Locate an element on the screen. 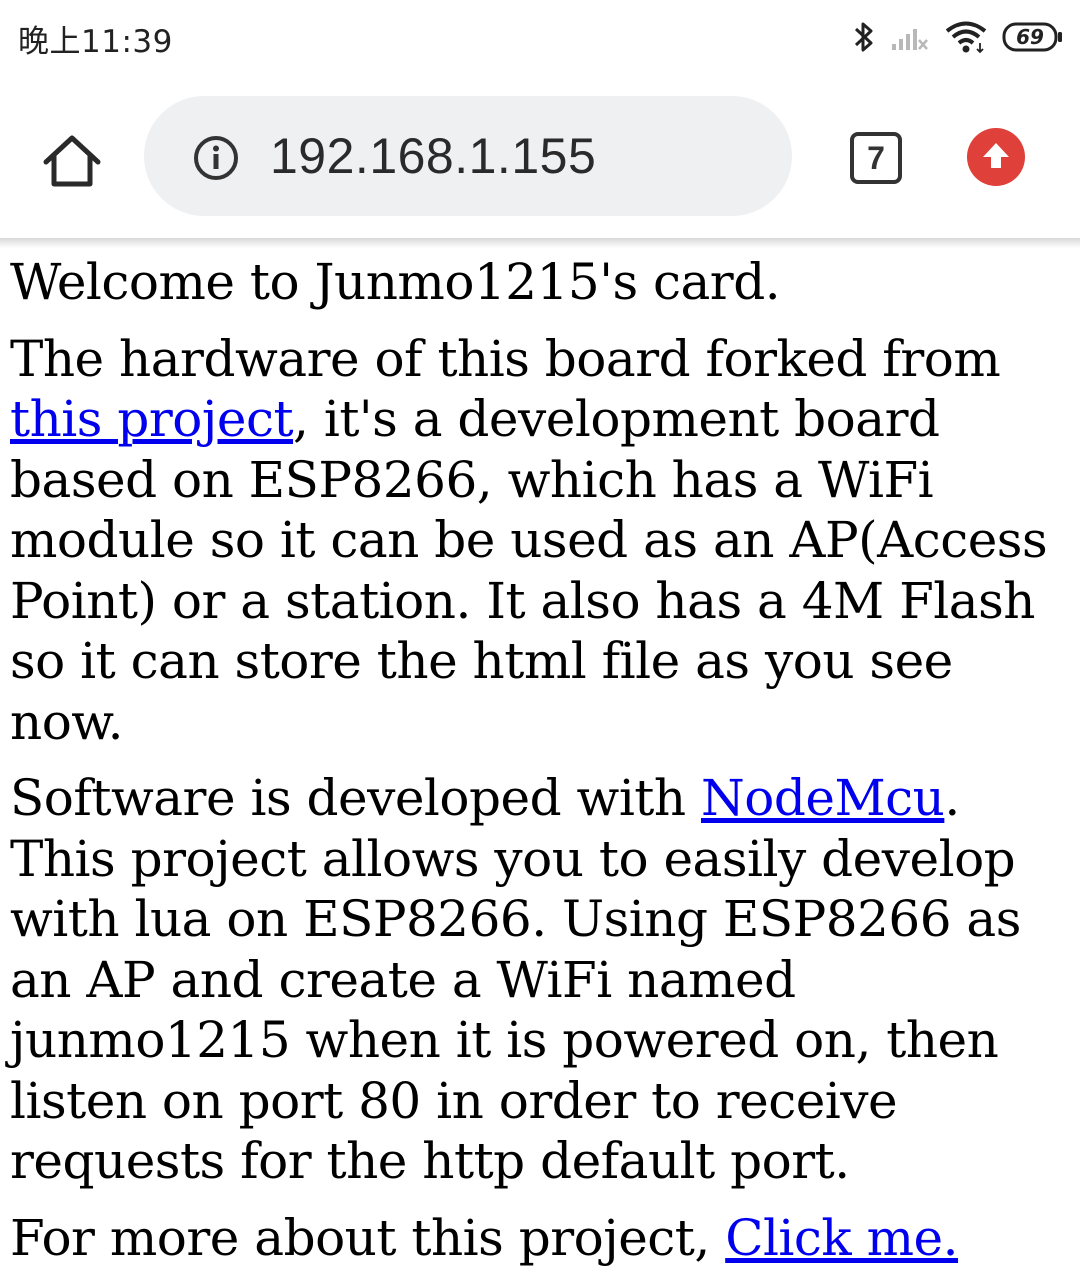 This screenshot has width=1080, height=1284. url-text: 192.168.1.155 is located at coordinates (433, 156).